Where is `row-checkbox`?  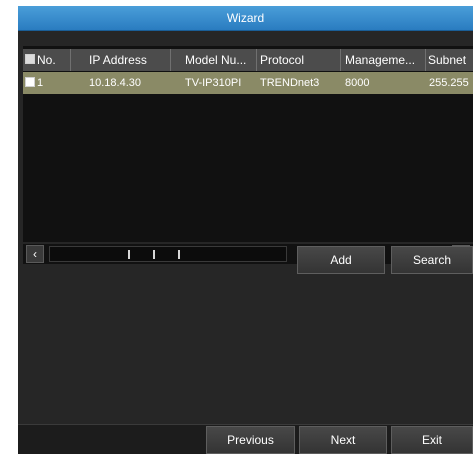
row-checkbox is located at coordinates (30, 82).